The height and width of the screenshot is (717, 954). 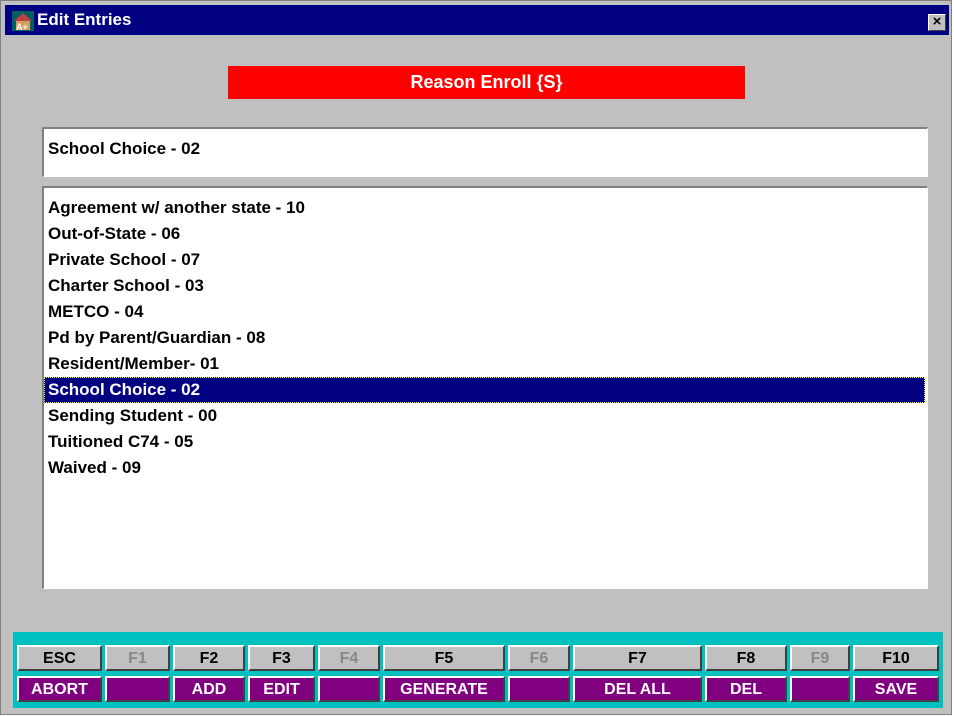 What do you see at coordinates (637, 689) in the screenshot?
I see `del-all-button: DEL ALL` at bounding box center [637, 689].